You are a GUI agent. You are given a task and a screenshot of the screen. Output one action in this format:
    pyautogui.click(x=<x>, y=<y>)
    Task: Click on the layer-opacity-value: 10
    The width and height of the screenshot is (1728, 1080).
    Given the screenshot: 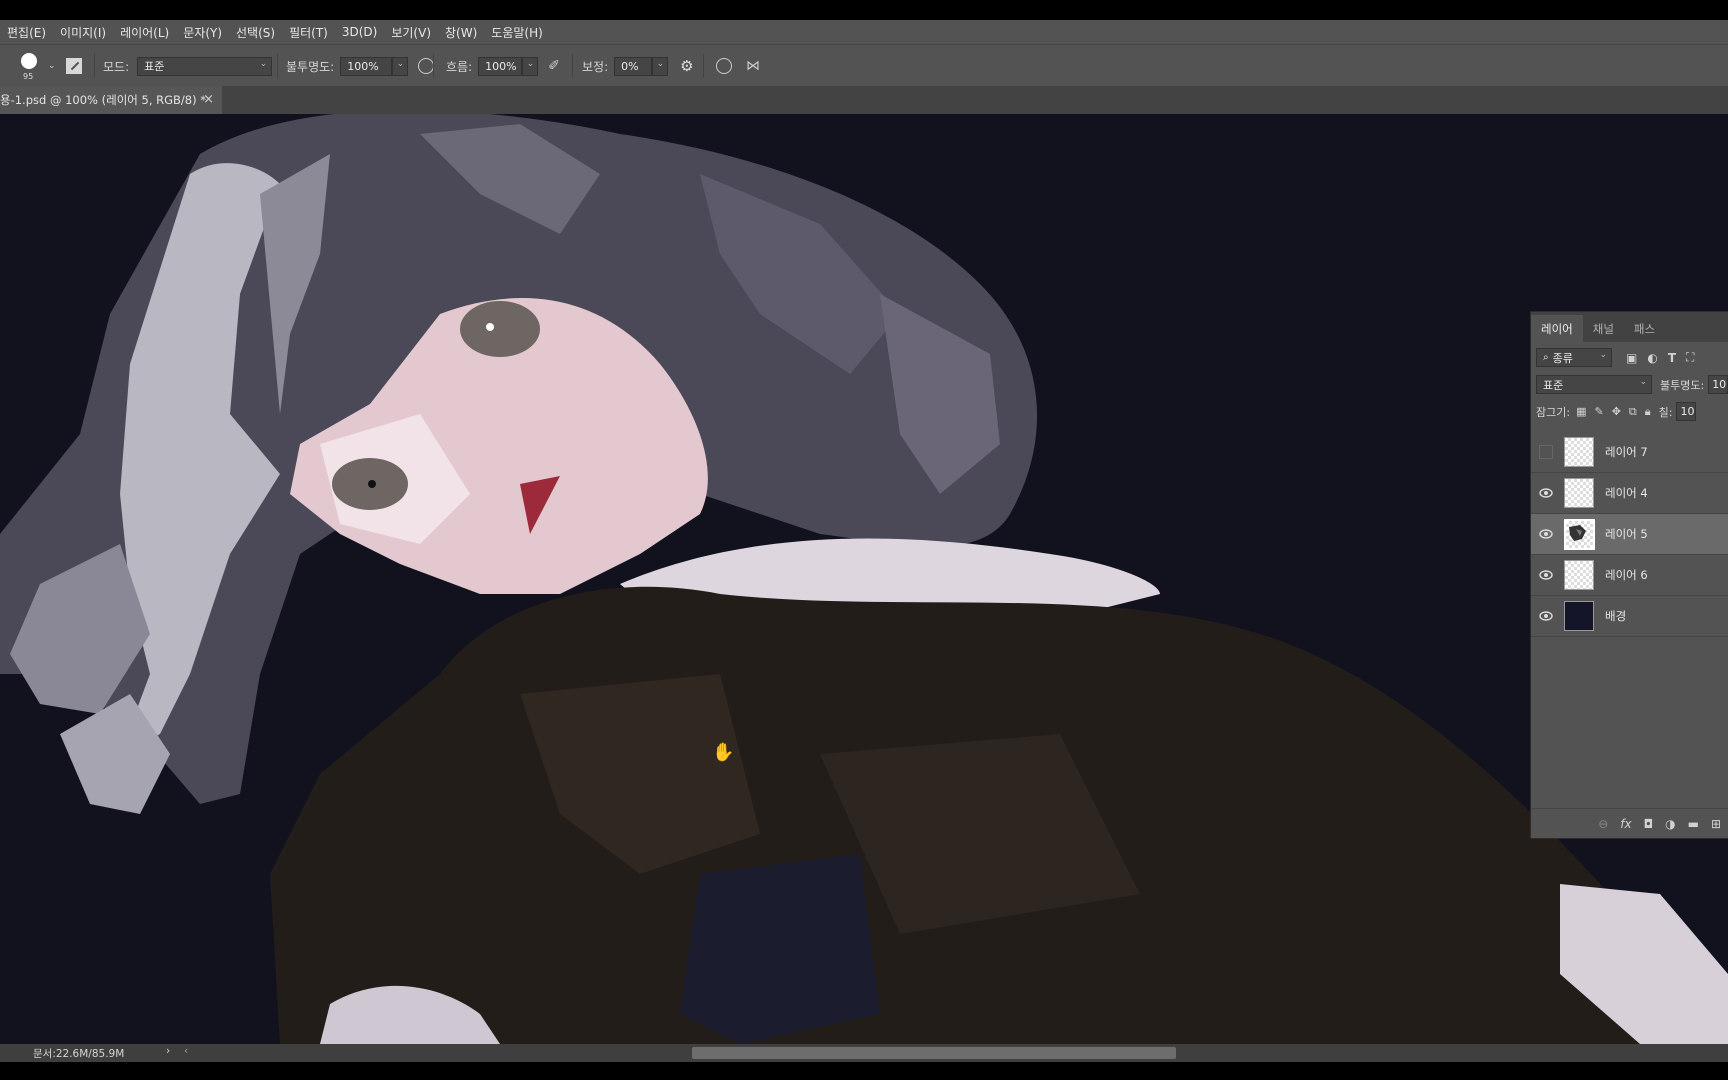 What is the action you would take?
    pyautogui.click(x=1719, y=384)
    